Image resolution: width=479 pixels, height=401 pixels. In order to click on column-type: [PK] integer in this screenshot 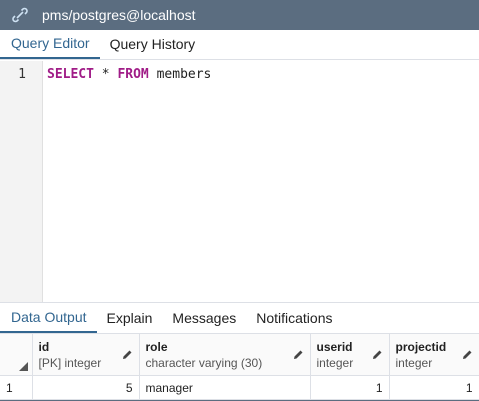, I will do `click(70, 363)`.